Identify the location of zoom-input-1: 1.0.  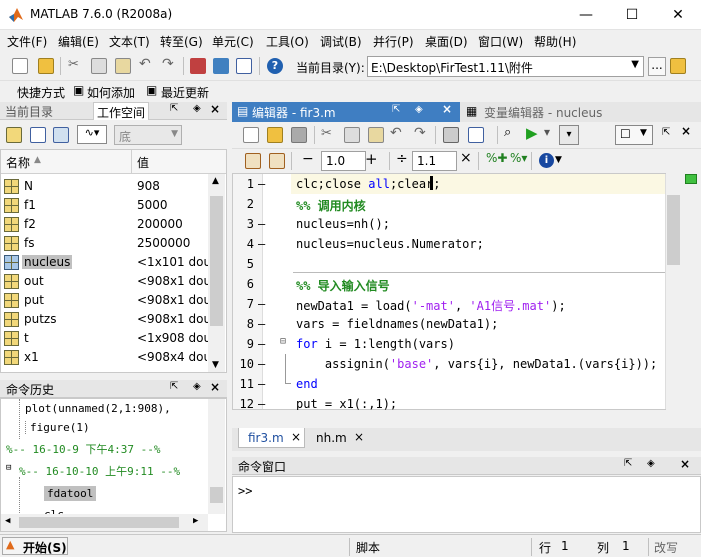
(343, 161).